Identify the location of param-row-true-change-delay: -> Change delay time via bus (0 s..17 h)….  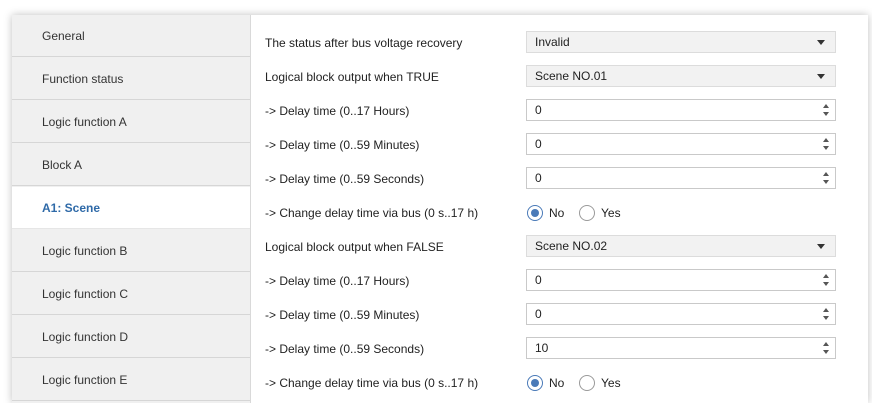
(559, 213).